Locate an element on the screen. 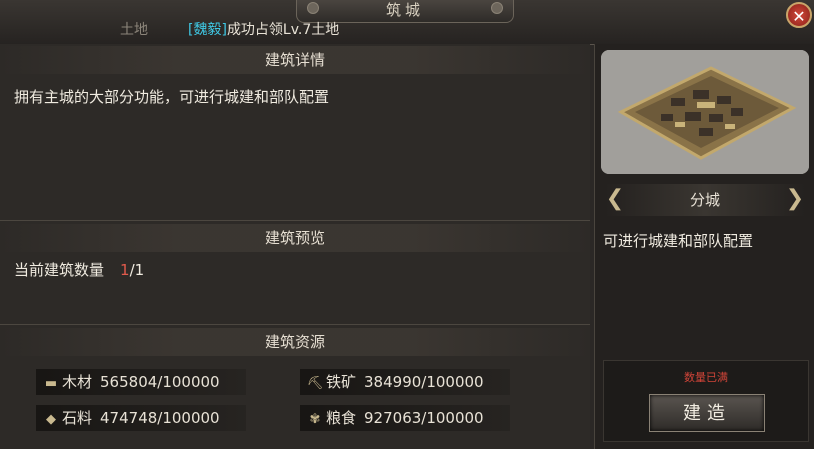 This screenshot has width=814, height=449. top-bar: 筑城 土地 [魏毅]成功占领Lv.7土地 ✕ is located at coordinates (407, 22).